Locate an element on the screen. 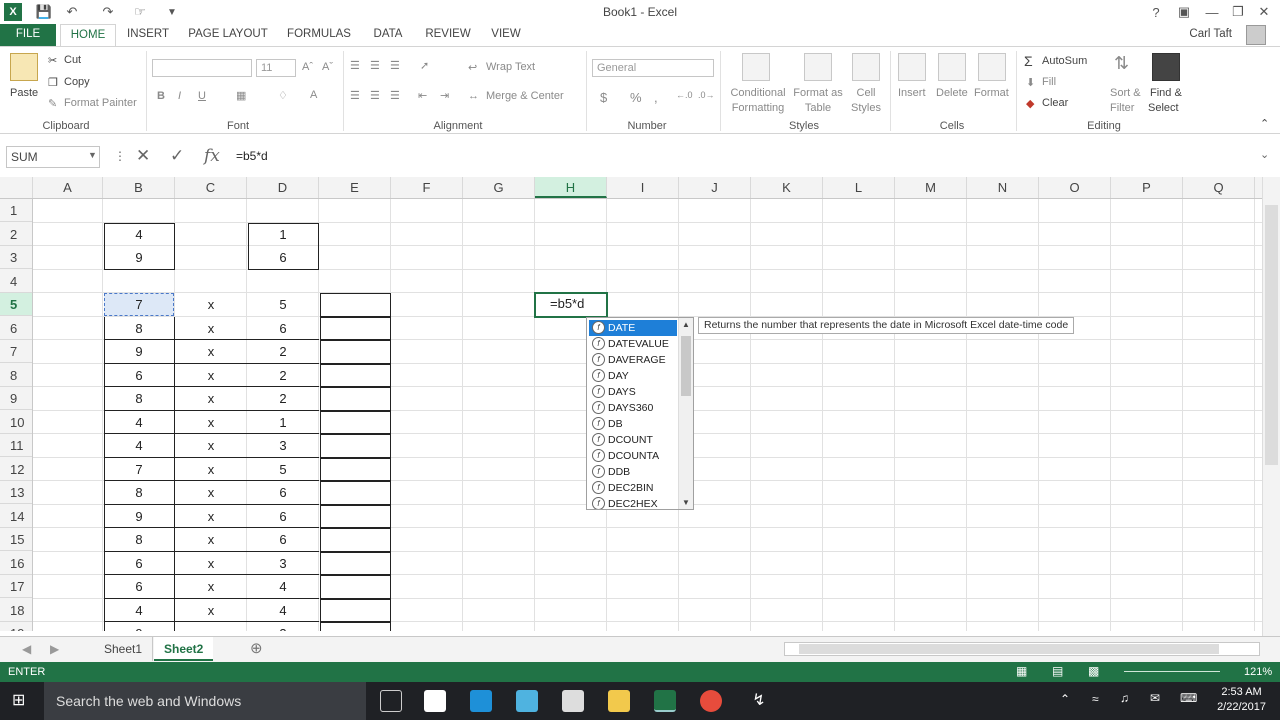  bold-button: B is located at coordinates (161, 96).